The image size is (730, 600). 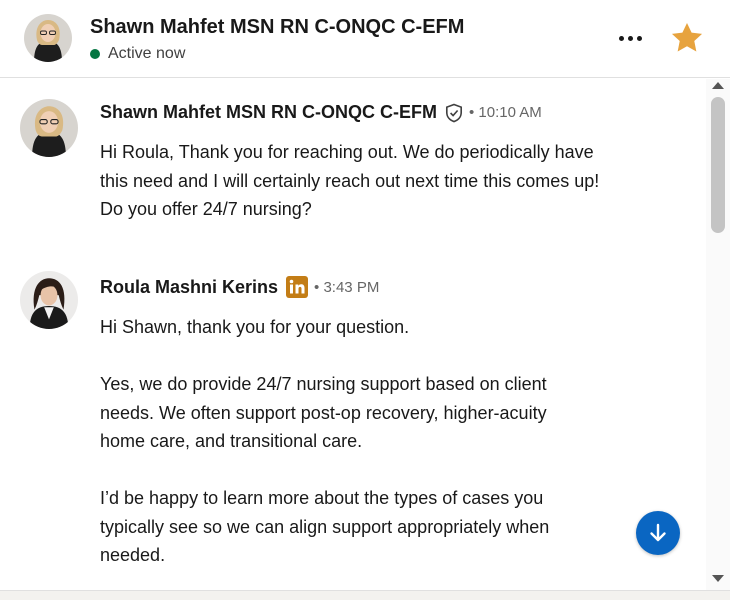 What do you see at coordinates (277, 27) in the screenshot?
I see `conversation-title: Shawn Mahfet MSN RN C-ONQC C-EFM` at bounding box center [277, 27].